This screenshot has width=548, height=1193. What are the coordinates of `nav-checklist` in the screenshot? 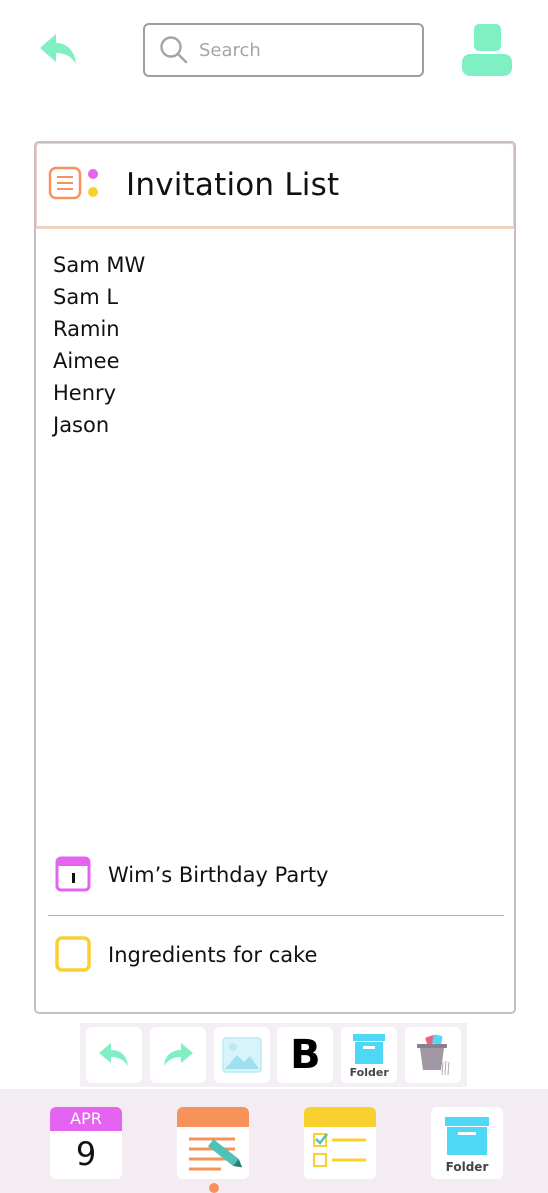 It's located at (340, 1143).